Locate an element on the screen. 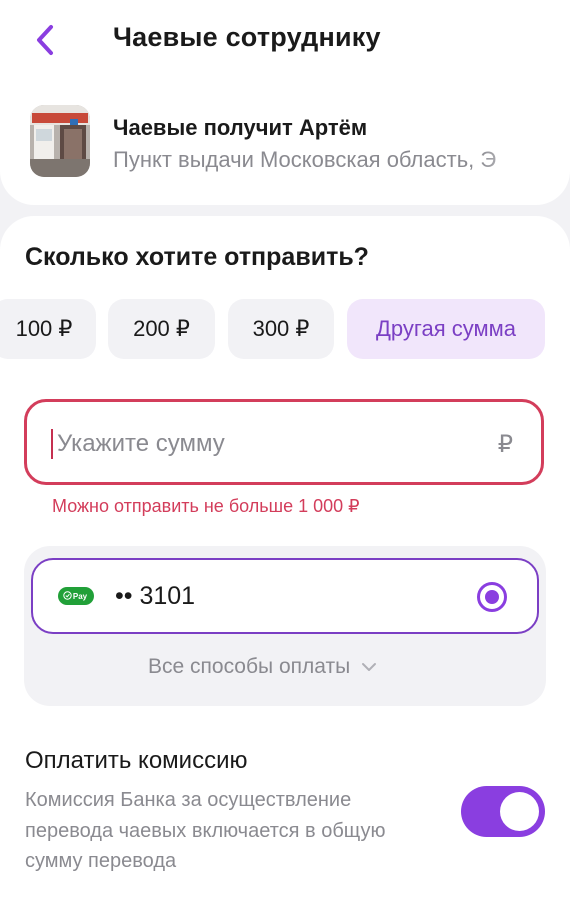  amount-chip-200: 200 ₽ is located at coordinates (161, 329).